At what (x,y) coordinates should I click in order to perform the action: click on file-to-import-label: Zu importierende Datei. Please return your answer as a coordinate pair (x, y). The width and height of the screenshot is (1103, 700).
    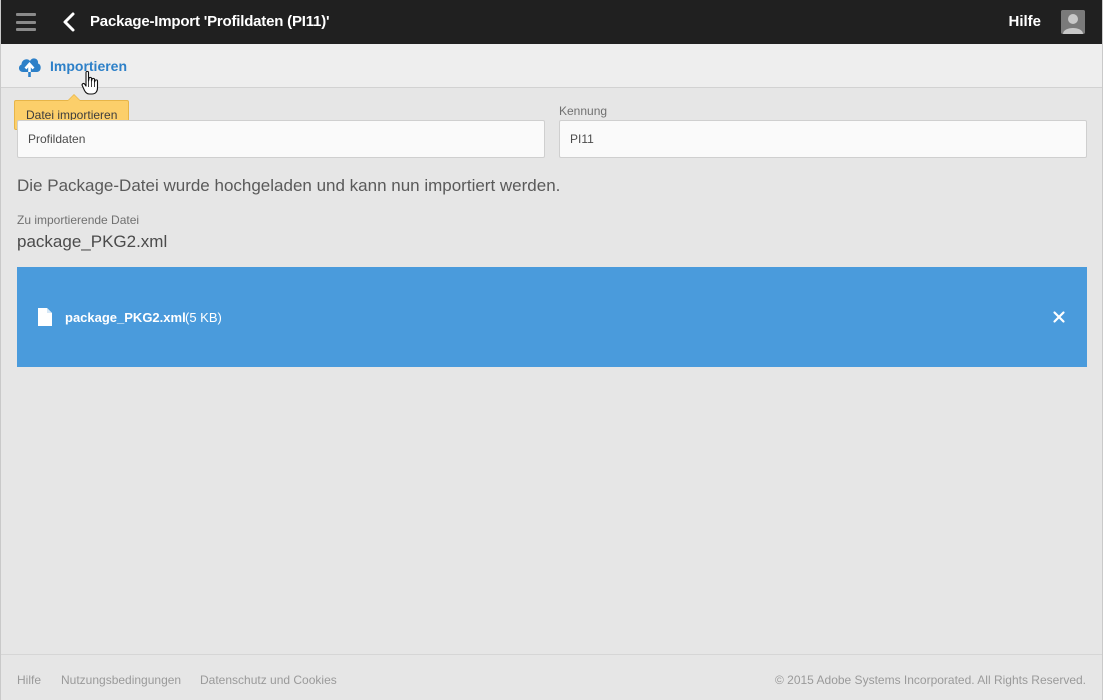
    Looking at the image, I should click on (78, 220).